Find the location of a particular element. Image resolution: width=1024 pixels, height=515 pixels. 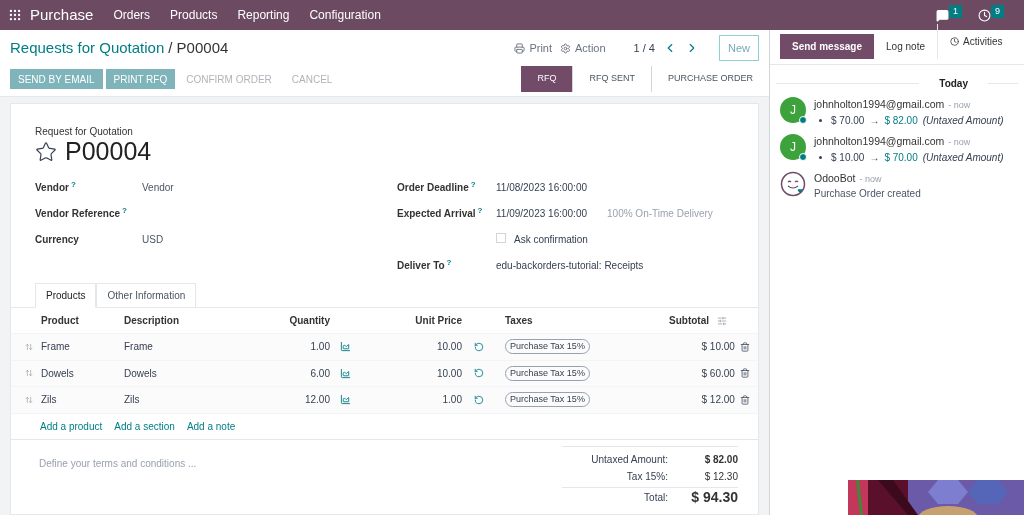

add-line-link: Add a section is located at coordinates (144, 426).